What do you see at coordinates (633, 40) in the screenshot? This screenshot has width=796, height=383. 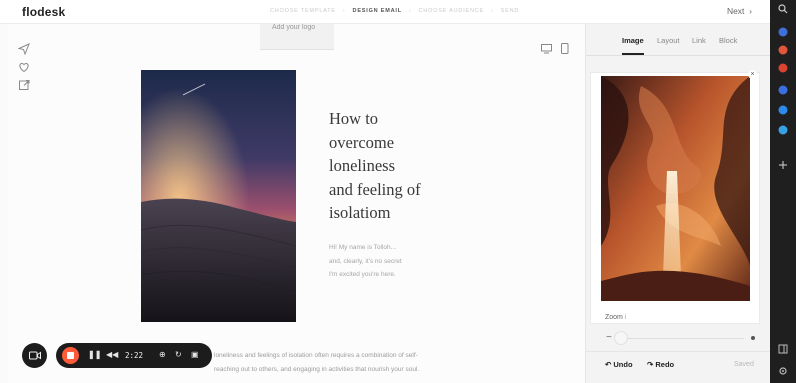 I see `tab-image: Image` at bounding box center [633, 40].